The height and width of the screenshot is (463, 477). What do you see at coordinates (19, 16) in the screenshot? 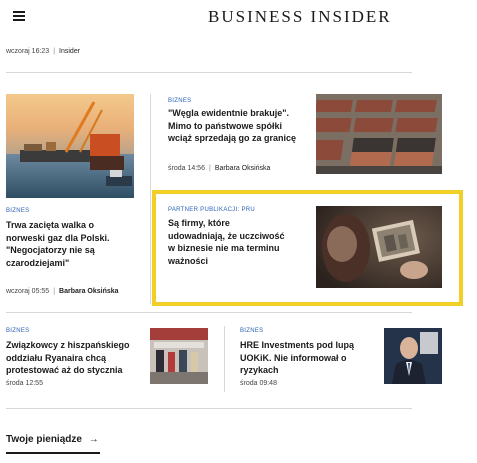
I see `hamburger-icon` at bounding box center [19, 16].